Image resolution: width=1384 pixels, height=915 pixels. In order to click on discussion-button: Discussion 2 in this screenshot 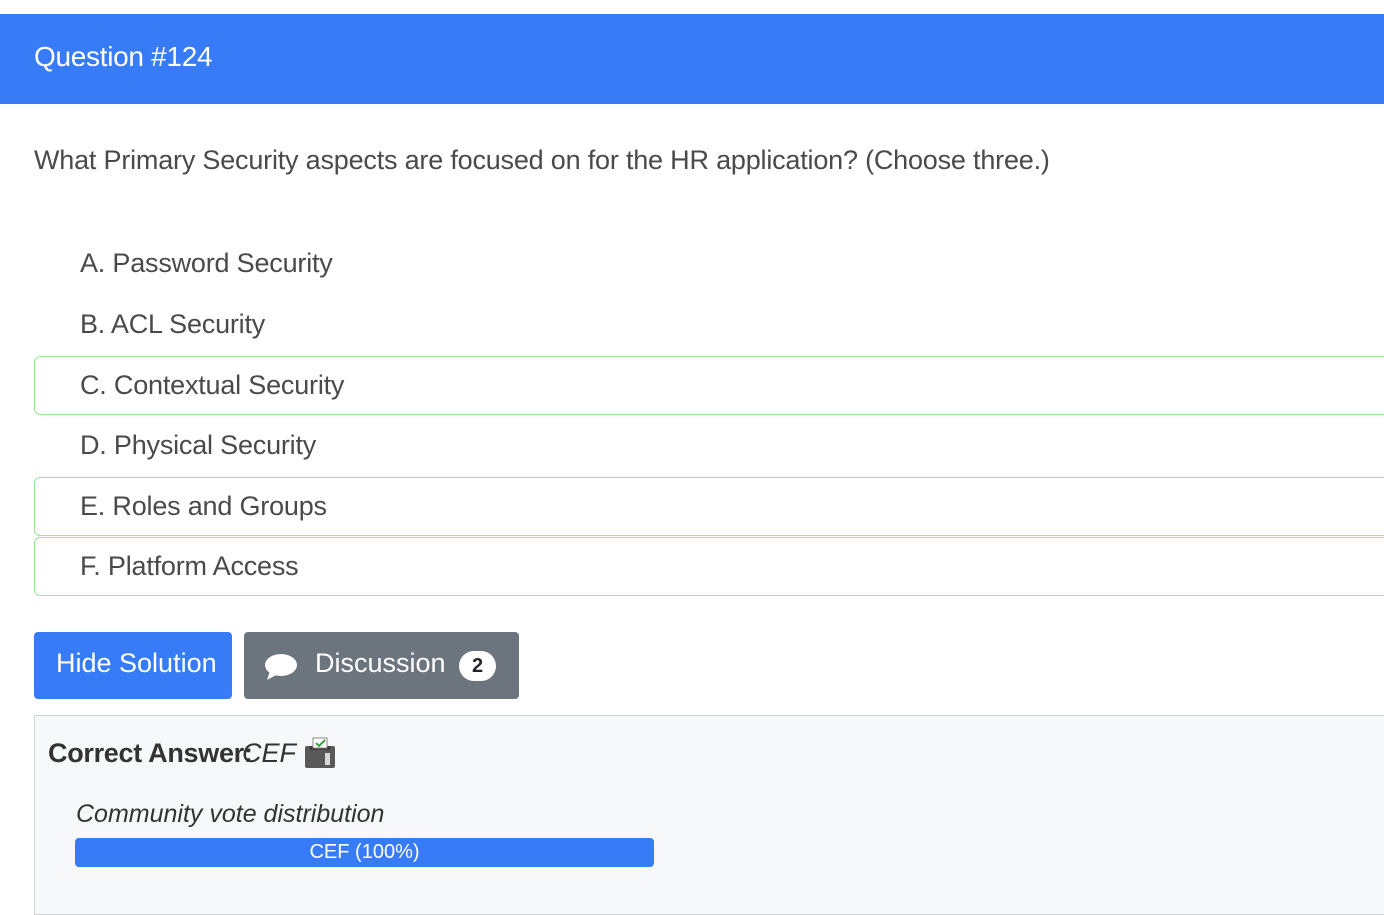, I will do `click(381, 665)`.